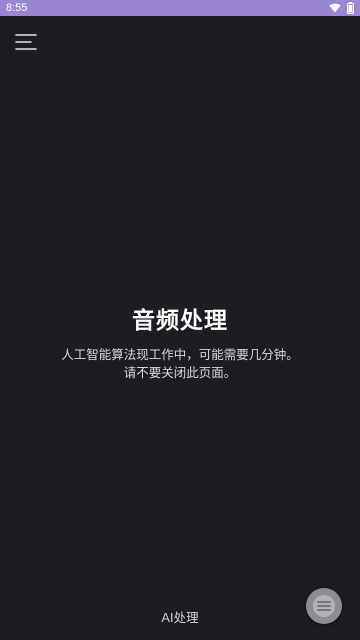 This screenshot has height=640, width=360. Describe the element at coordinates (17, 8) in the screenshot. I see `status-time: 8:55` at that location.